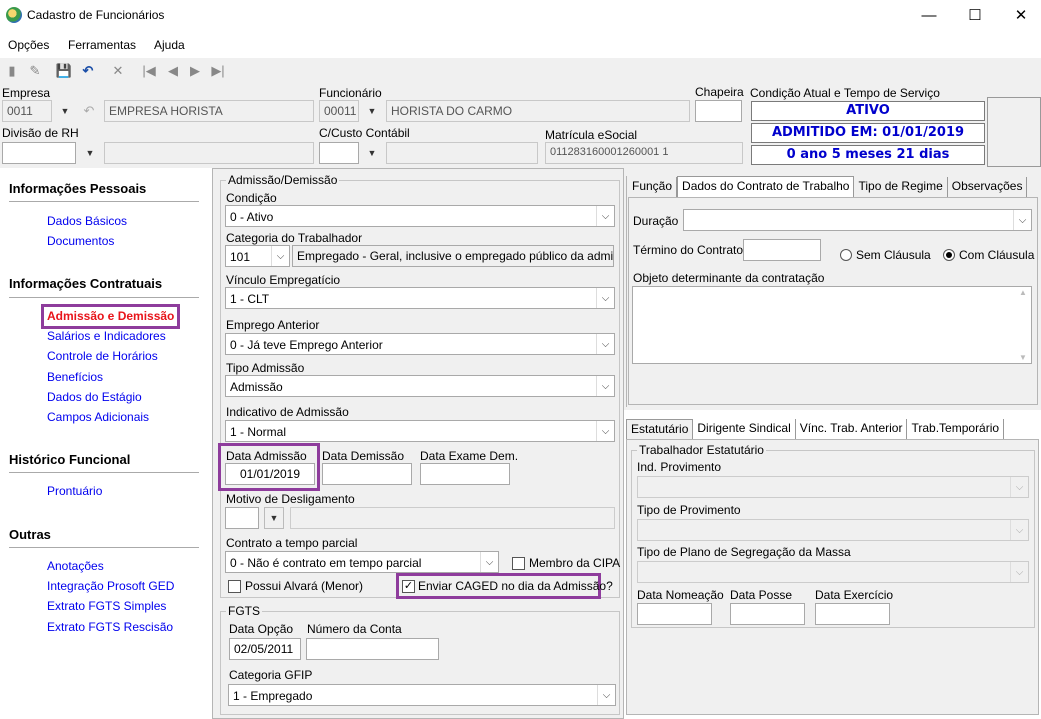  What do you see at coordinates (420, 431) in the screenshot?
I see `indicativo-select: 1 - Normal ⌵` at bounding box center [420, 431].